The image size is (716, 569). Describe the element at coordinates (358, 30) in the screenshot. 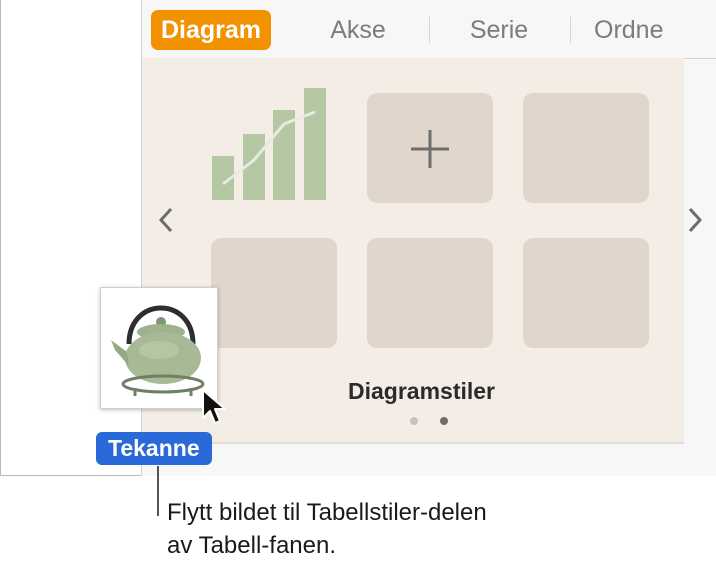

I see `tab-akse: Akse` at that location.